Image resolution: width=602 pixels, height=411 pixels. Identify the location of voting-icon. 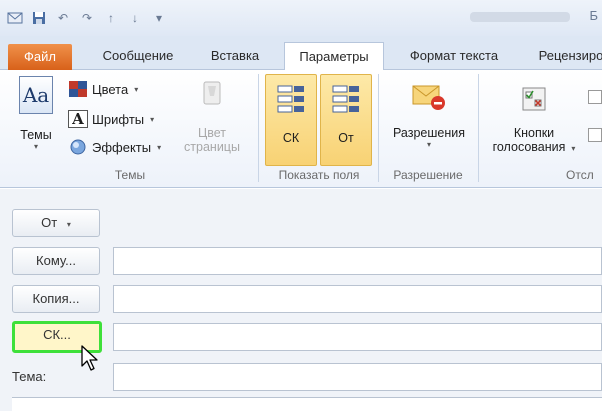
(534, 98).